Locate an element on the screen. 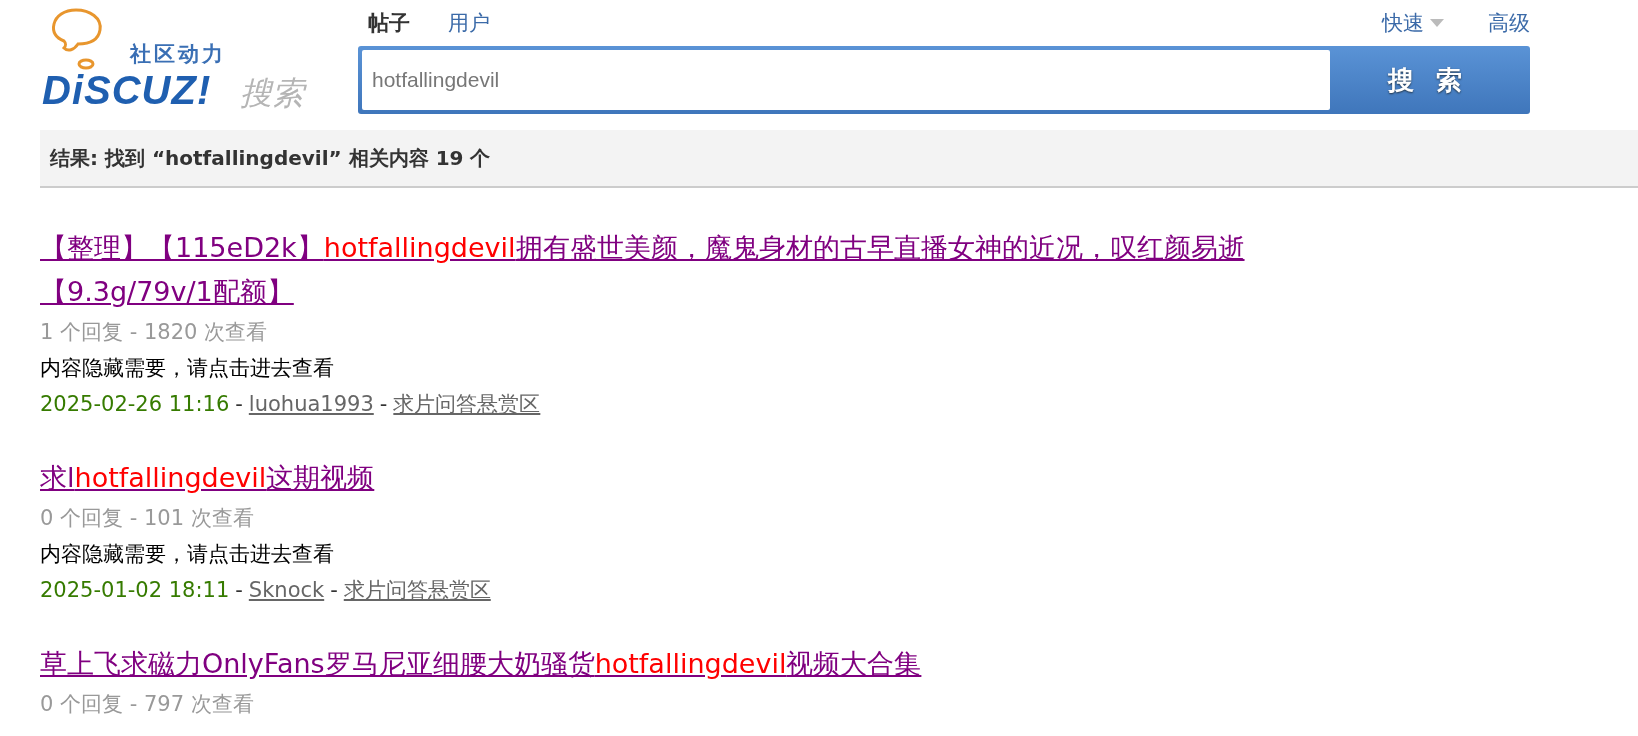 The width and height of the screenshot is (1638, 736). search-field: hotfallingdevil is located at coordinates (846, 80).